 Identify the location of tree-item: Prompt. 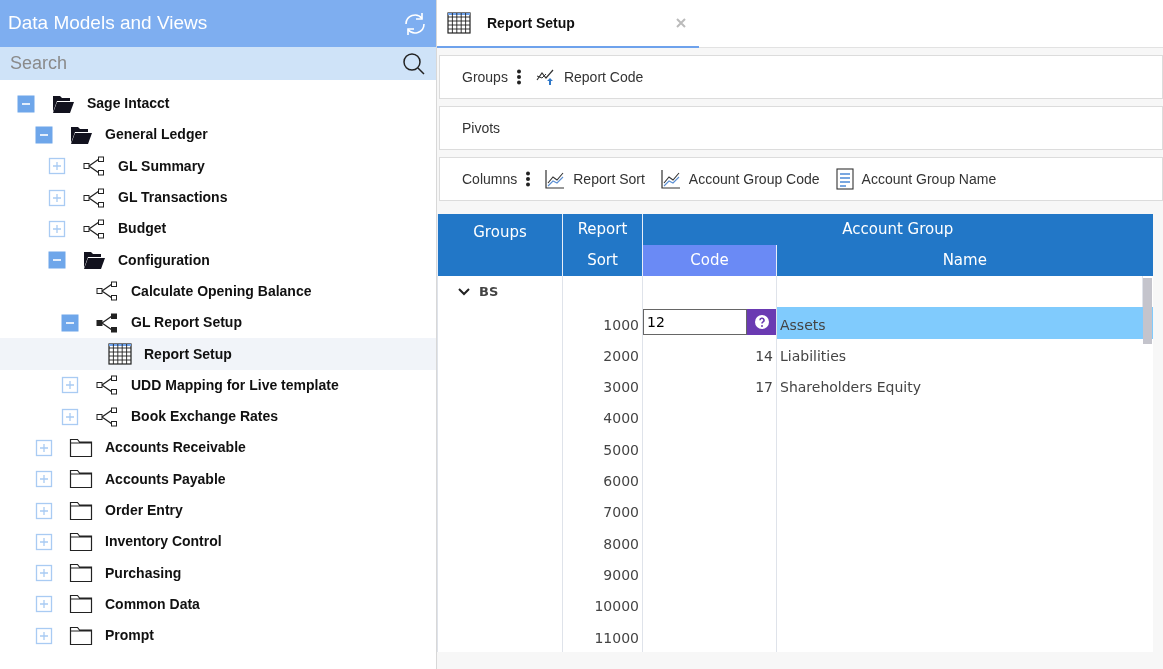
(218, 636).